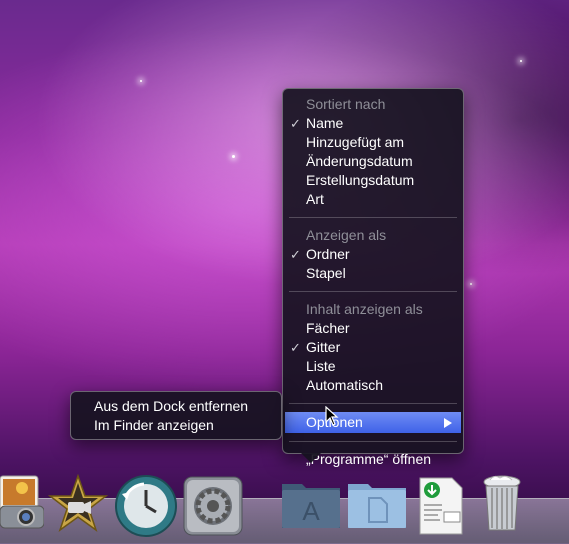 This screenshot has width=569, height=544. What do you see at coordinates (22, 502) in the screenshot?
I see `iphoto-icon` at bounding box center [22, 502].